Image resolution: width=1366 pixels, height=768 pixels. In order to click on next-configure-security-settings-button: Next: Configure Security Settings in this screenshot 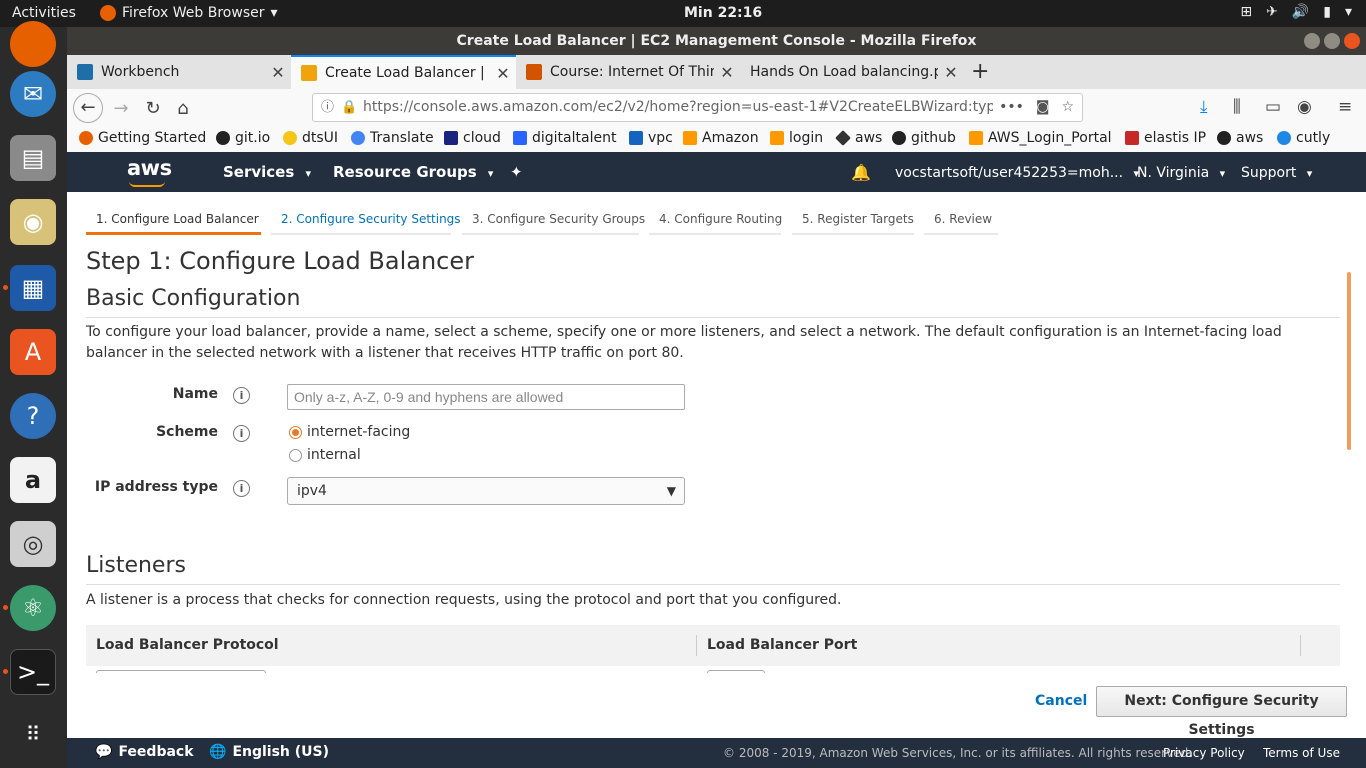, I will do `click(1221, 712)`.